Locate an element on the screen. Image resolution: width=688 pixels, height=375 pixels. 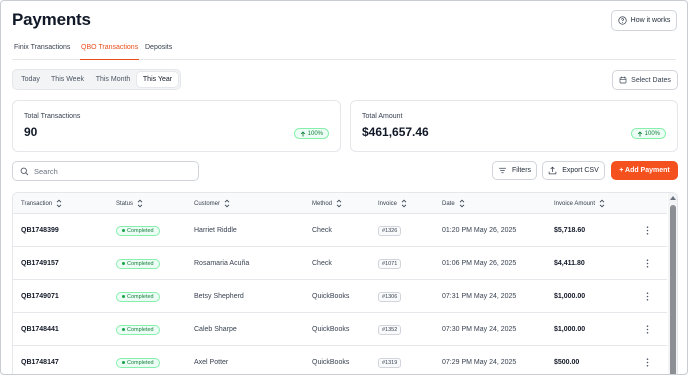
filters-button: Filters is located at coordinates (514, 170).